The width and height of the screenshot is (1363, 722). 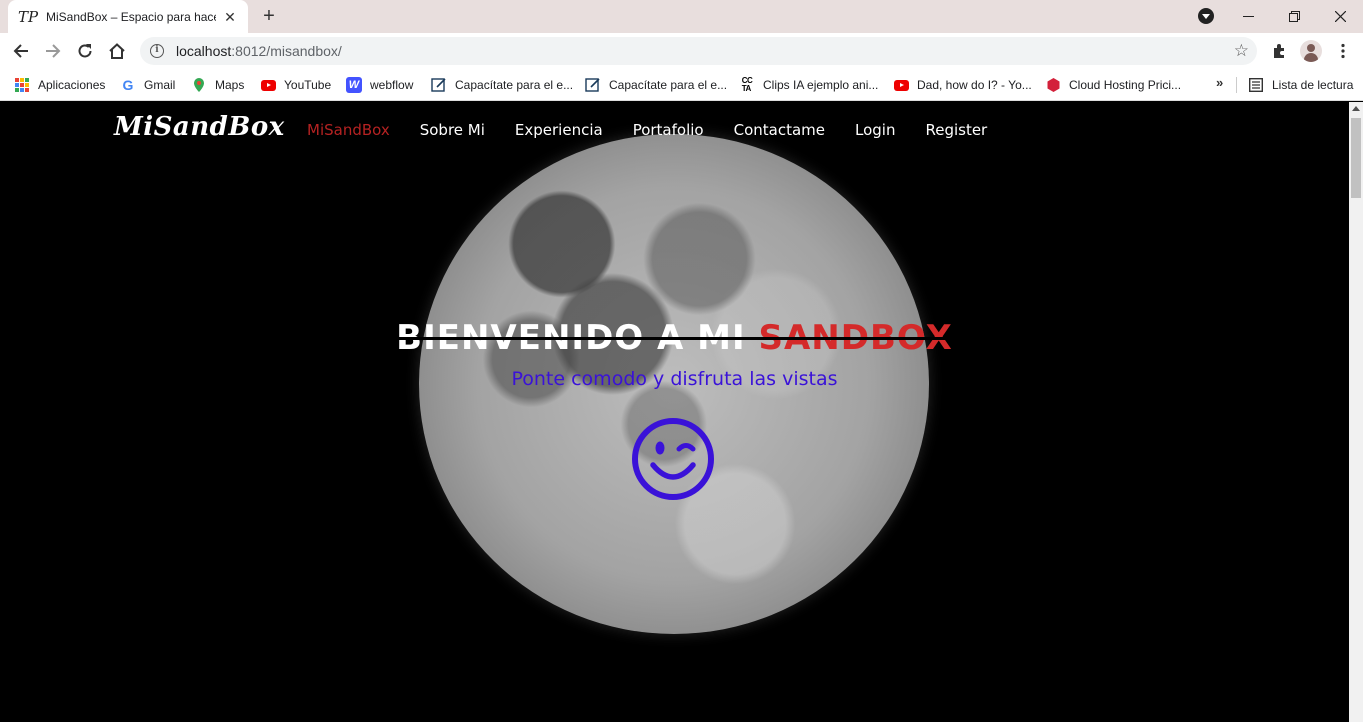 I want to click on tab-search-icon, so click(x=1206, y=16).